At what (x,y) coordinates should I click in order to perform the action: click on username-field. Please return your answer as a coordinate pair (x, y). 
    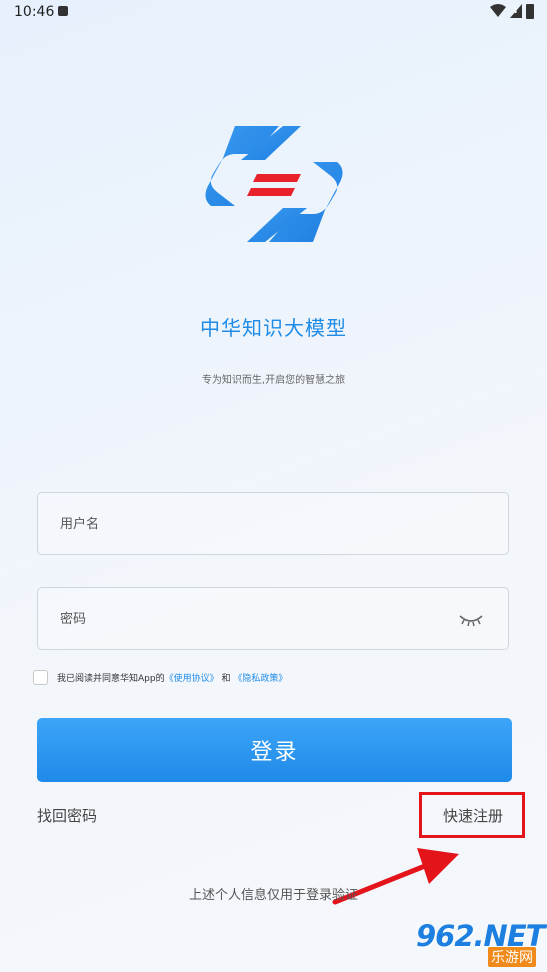
    Looking at the image, I should click on (273, 524).